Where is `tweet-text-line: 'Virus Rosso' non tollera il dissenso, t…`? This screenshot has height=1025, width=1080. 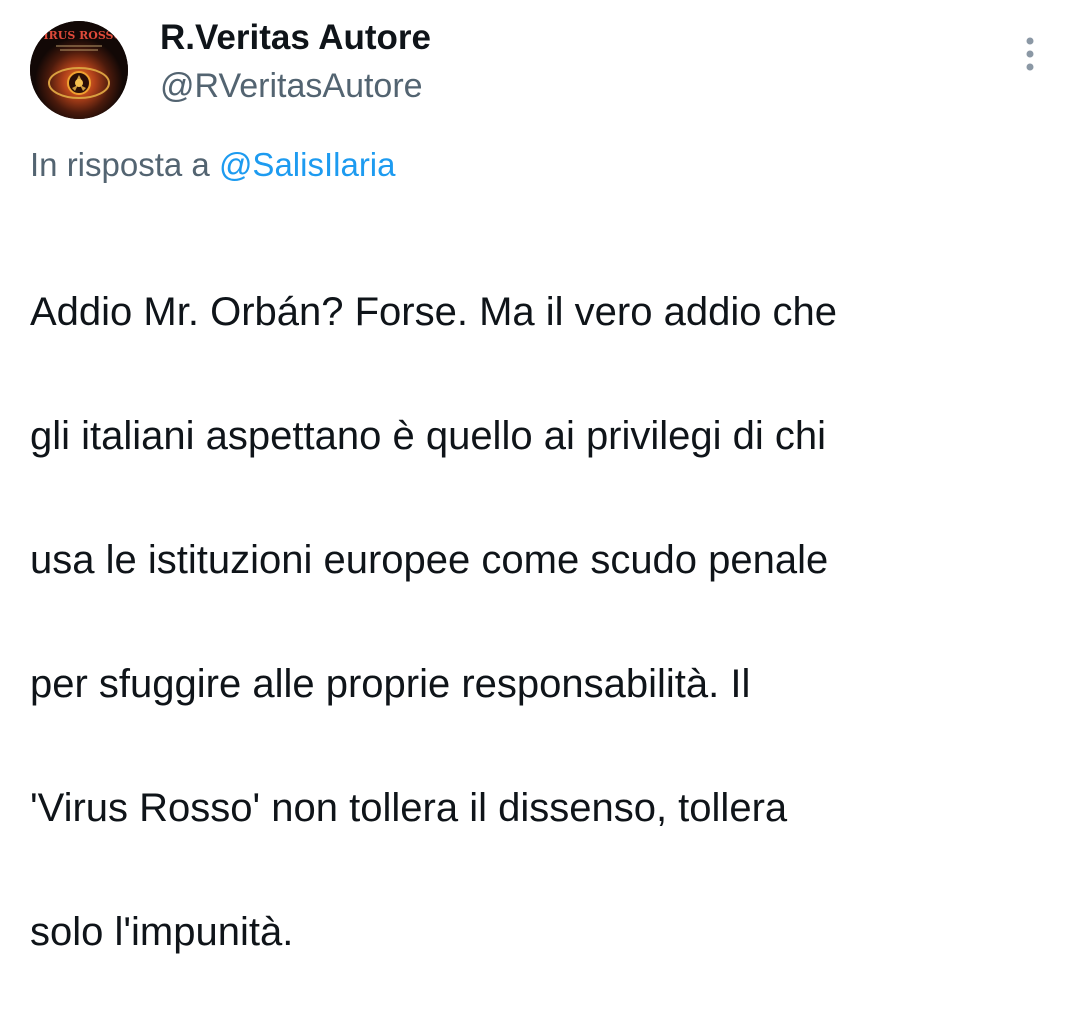
tweet-text-line: 'Virus Rosso' non tollera il dissenso, t… is located at coordinates (409, 808).